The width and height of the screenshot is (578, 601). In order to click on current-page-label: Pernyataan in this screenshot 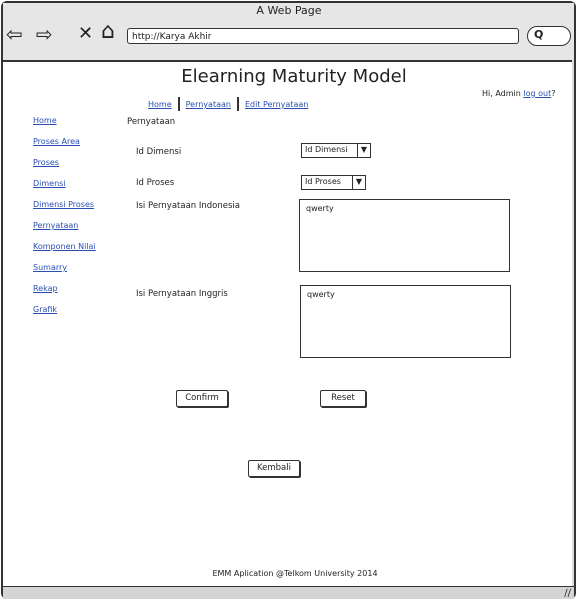, I will do `click(151, 122)`.